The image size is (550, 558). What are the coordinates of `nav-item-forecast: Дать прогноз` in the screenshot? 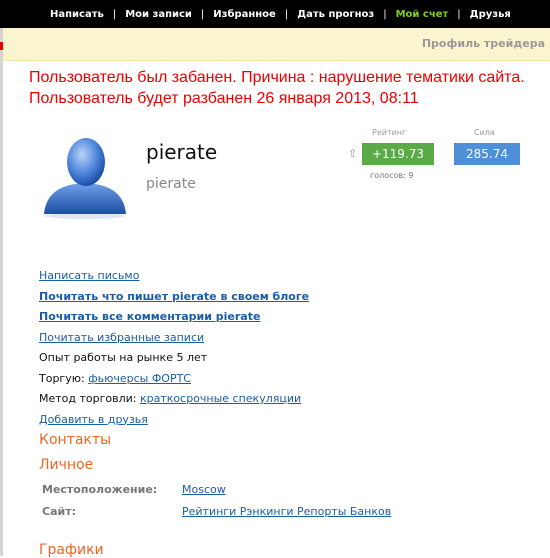 It's located at (335, 14).